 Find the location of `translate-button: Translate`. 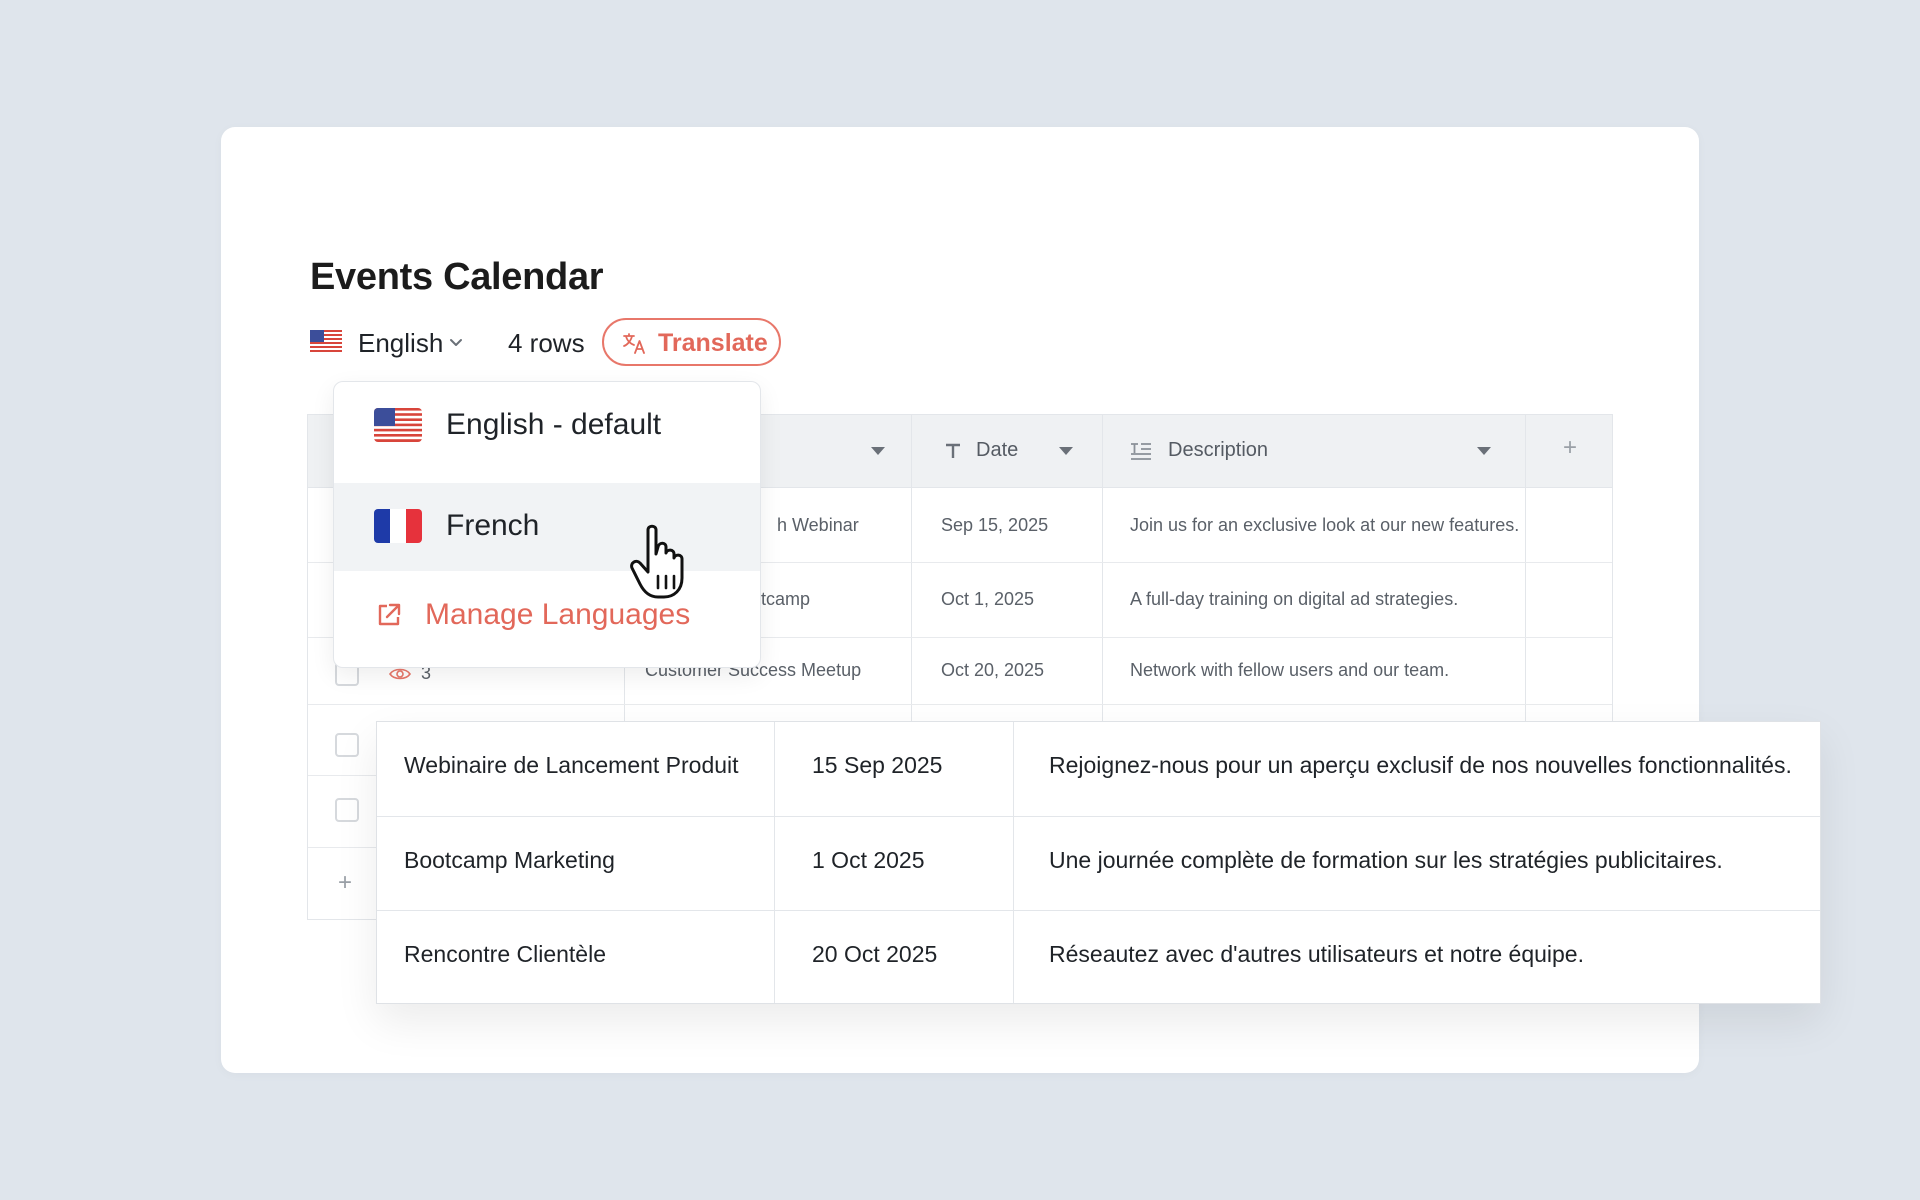

translate-button: Translate is located at coordinates (691, 342).